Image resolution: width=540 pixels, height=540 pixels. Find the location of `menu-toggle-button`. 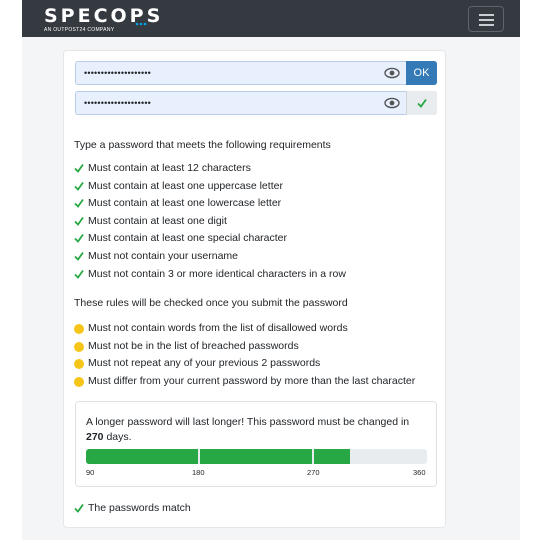

menu-toggle-button is located at coordinates (486, 19).